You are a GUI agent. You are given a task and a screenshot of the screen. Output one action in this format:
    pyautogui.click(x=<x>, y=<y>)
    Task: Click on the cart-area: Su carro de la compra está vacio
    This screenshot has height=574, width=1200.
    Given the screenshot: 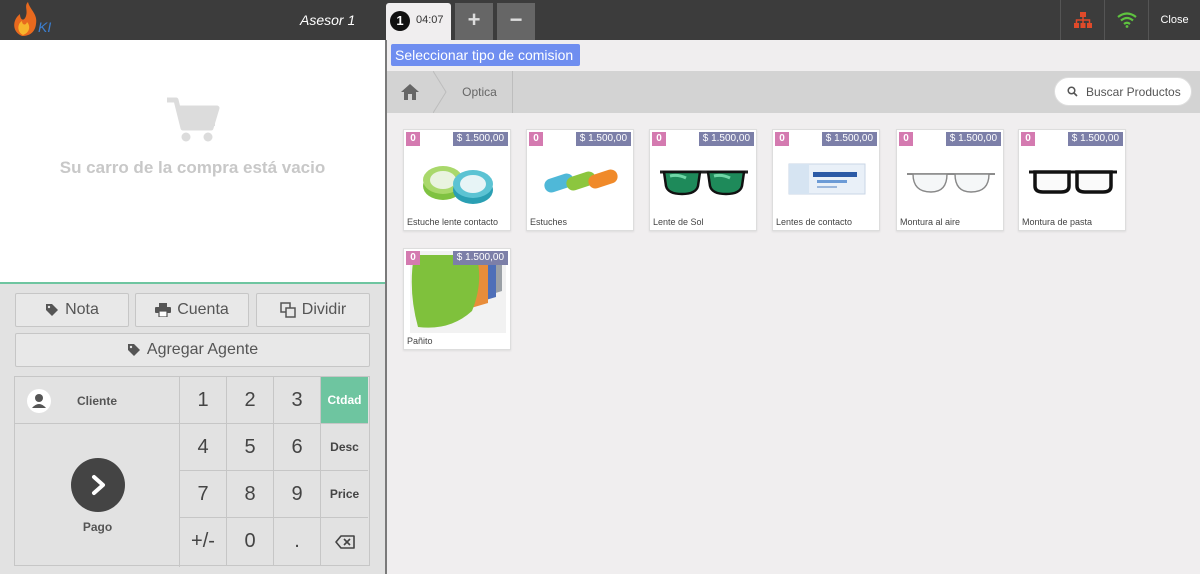 What is the action you would take?
    pyautogui.click(x=192, y=162)
    